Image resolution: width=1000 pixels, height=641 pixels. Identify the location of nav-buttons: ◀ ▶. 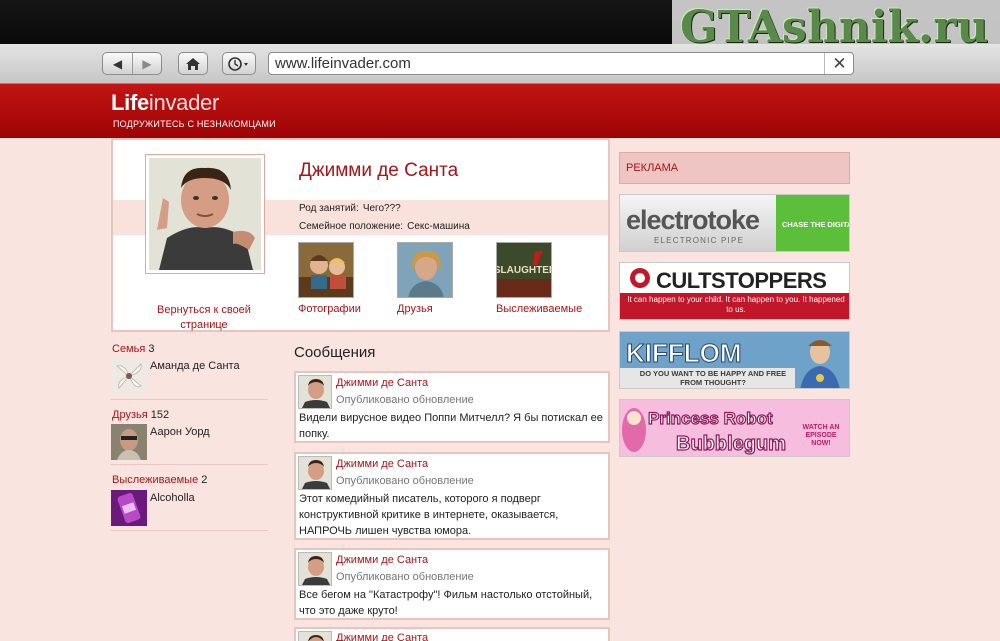
(132, 63).